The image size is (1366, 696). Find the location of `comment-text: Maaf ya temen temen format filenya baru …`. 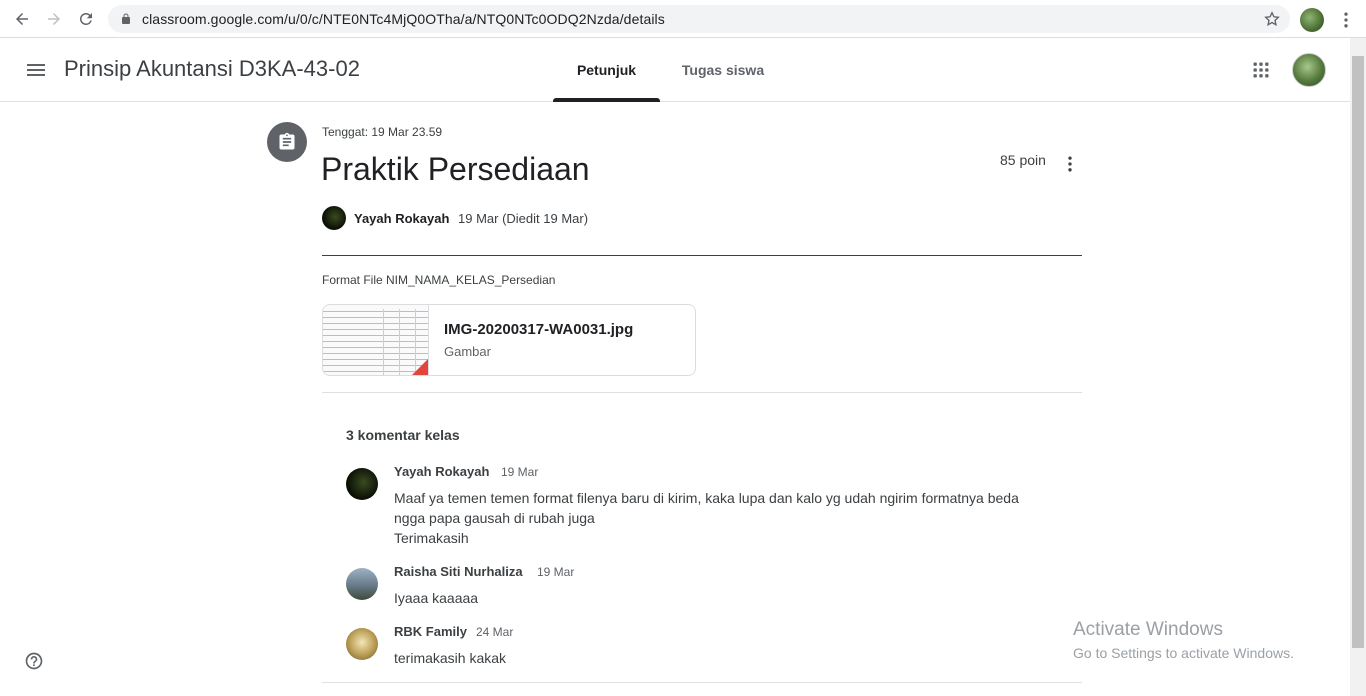

comment-text: Maaf ya temen temen format filenya baru … is located at coordinates (724, 518).